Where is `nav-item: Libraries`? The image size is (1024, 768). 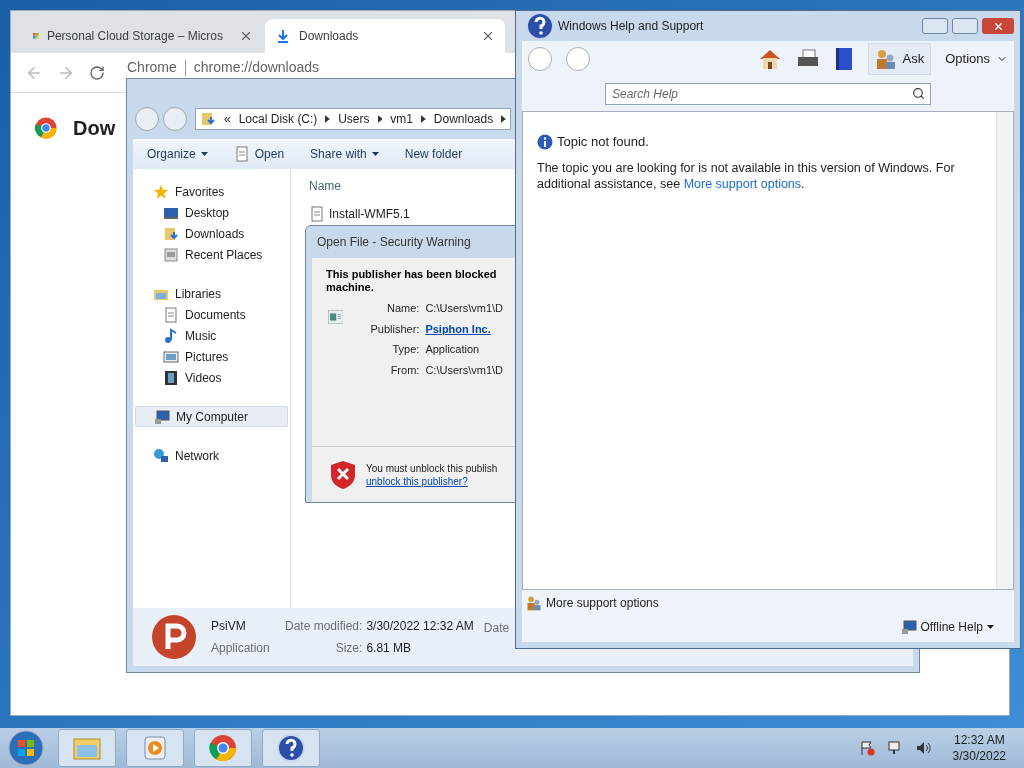 nav-item: Libraries is located at coordinates (211, 293).